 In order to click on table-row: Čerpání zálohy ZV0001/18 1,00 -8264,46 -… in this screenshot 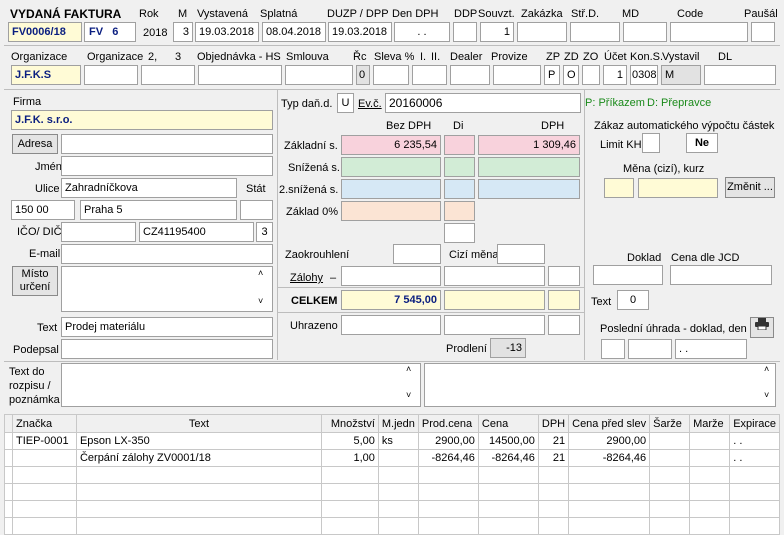, I will do `click(392, 458)`.